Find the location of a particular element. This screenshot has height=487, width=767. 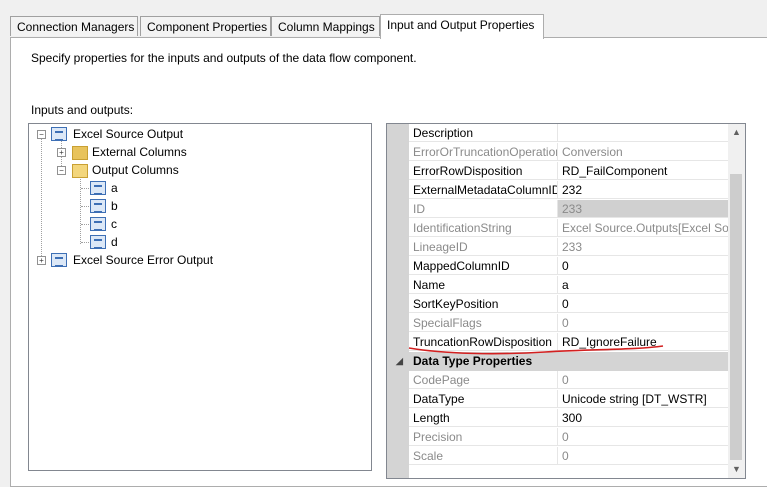

property-row: ExternalMetadataColumnID 232 is located at coordinates (558, 190).